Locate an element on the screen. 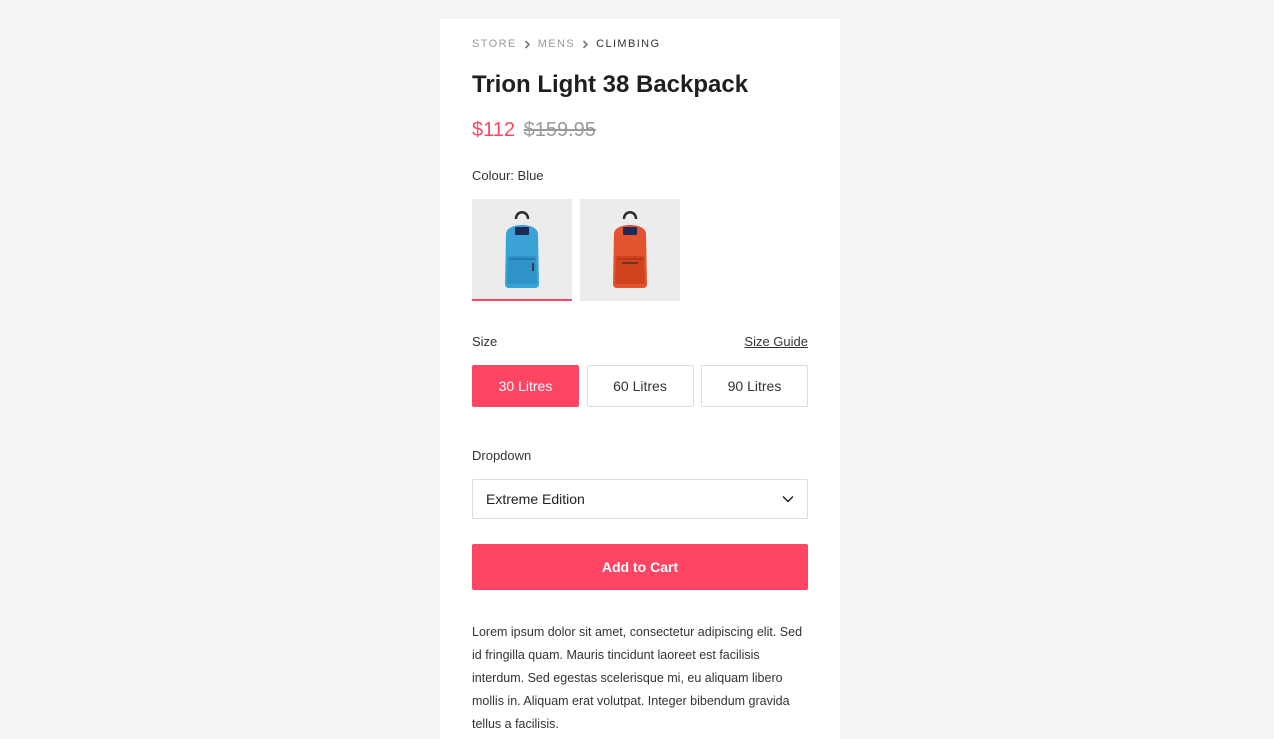  add-to-cart-button: Add to Cart is located at coordinates (640, 567).